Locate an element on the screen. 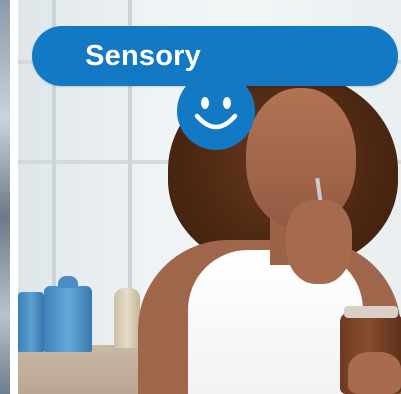 This screenshot has height=394, width=401. hand-holding-jar is located at coordinates (374, 373).